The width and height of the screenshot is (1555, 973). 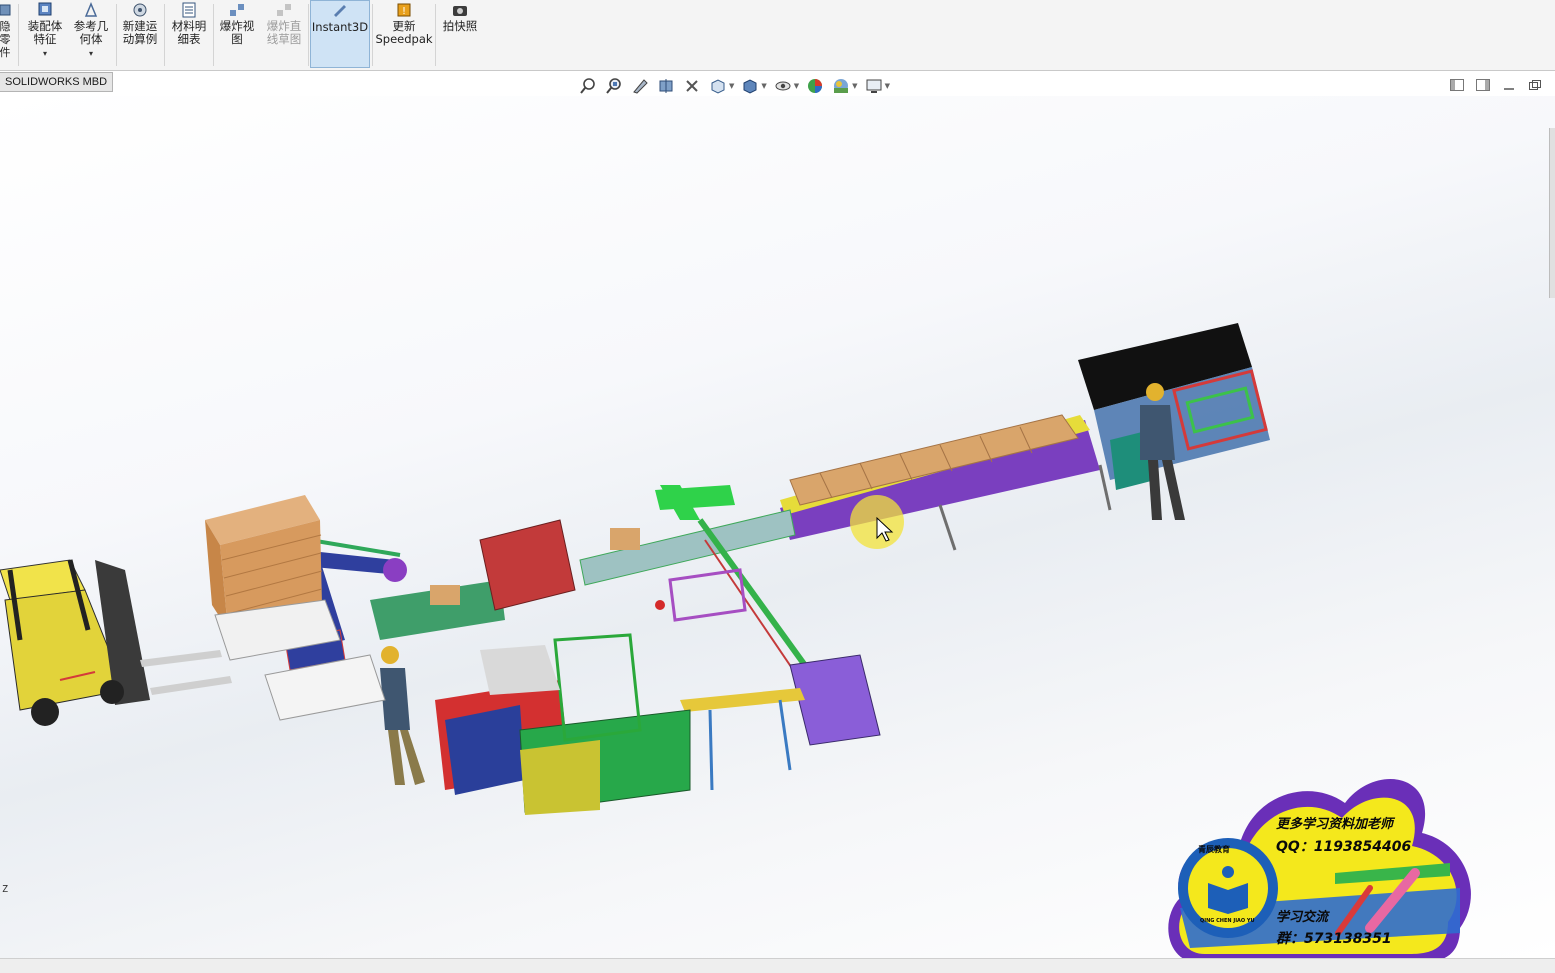 What do you see at coordinates (1552, 213) in the screenshot?
I see `right-task-pane-strip` at bounding box center [1552, 213].